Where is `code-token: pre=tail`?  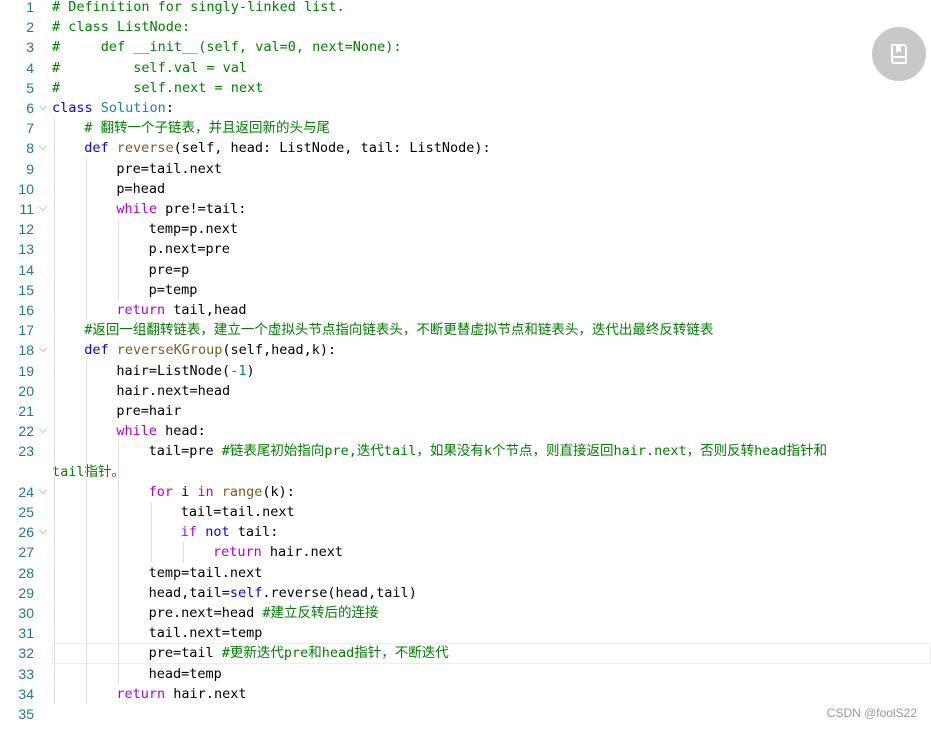 code-token: pre=tail is located at coordinates (185, 653).